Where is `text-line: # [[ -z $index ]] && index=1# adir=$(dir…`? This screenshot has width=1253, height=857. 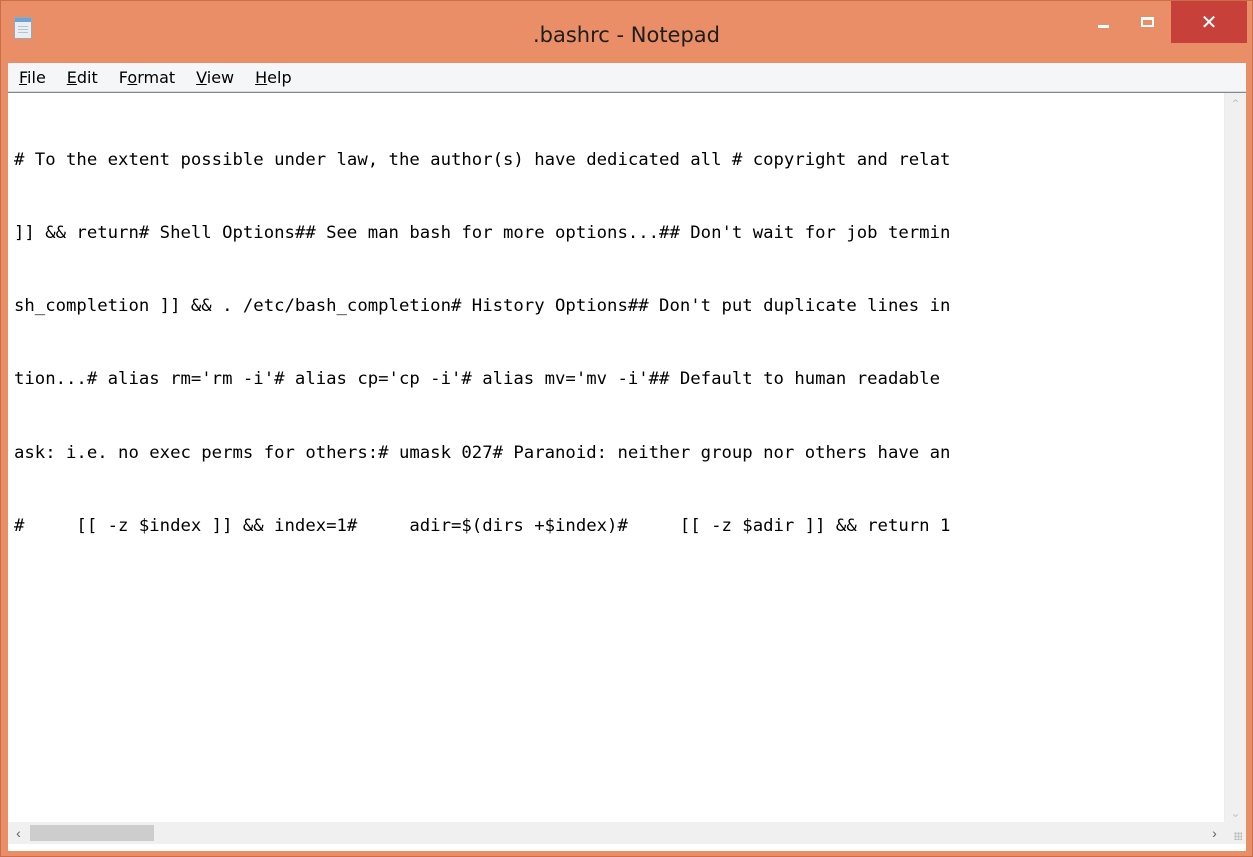
text-line: # [[ -z $index ]] && index=1# adir=$(dir… is located at coordinates (482, 525).